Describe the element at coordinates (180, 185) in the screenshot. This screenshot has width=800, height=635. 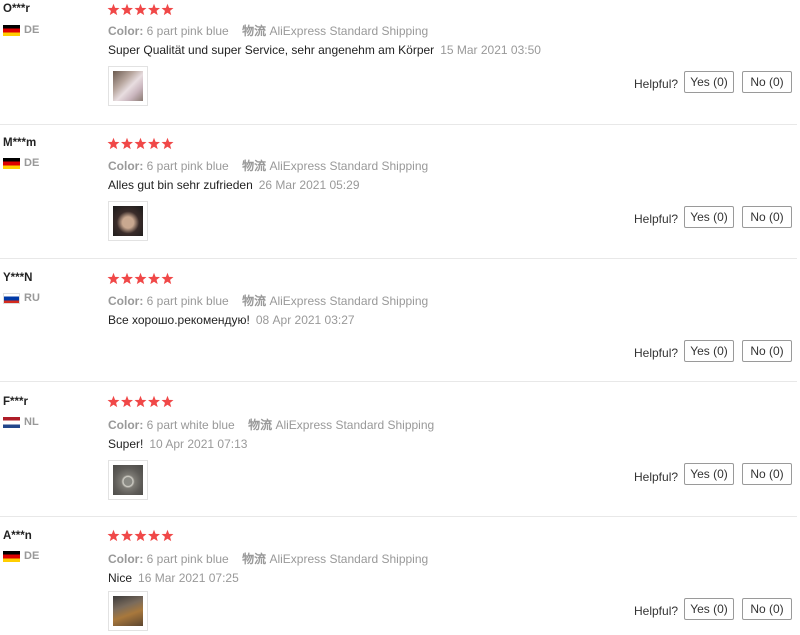
I see `review-body: Alles gut bin sehr zufrieden` at that location.